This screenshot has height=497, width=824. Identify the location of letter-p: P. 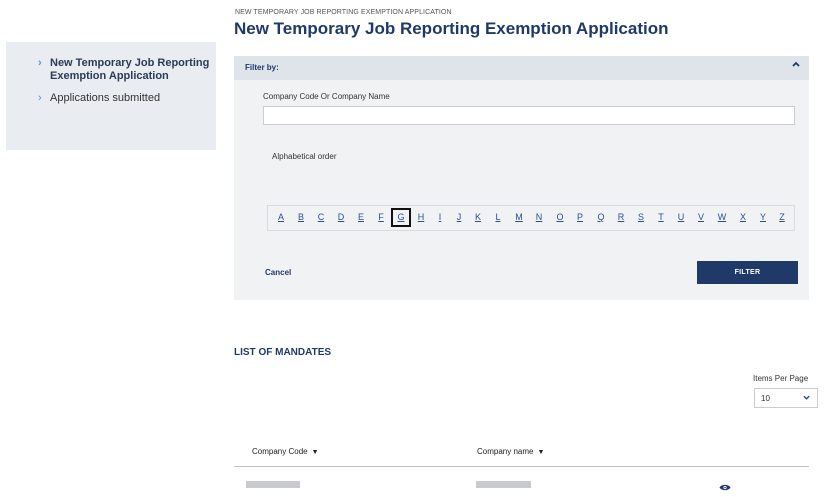
(580, 217).